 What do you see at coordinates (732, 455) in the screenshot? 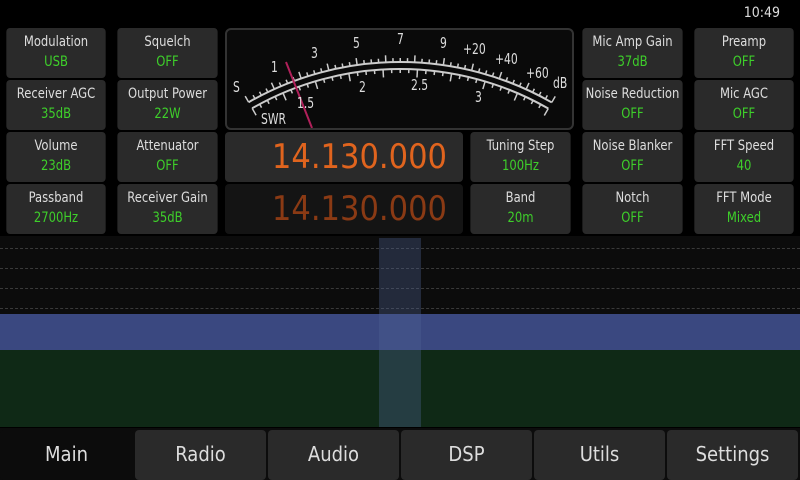
I see `tab-settings: Settings` at bounding box center [732, 455].